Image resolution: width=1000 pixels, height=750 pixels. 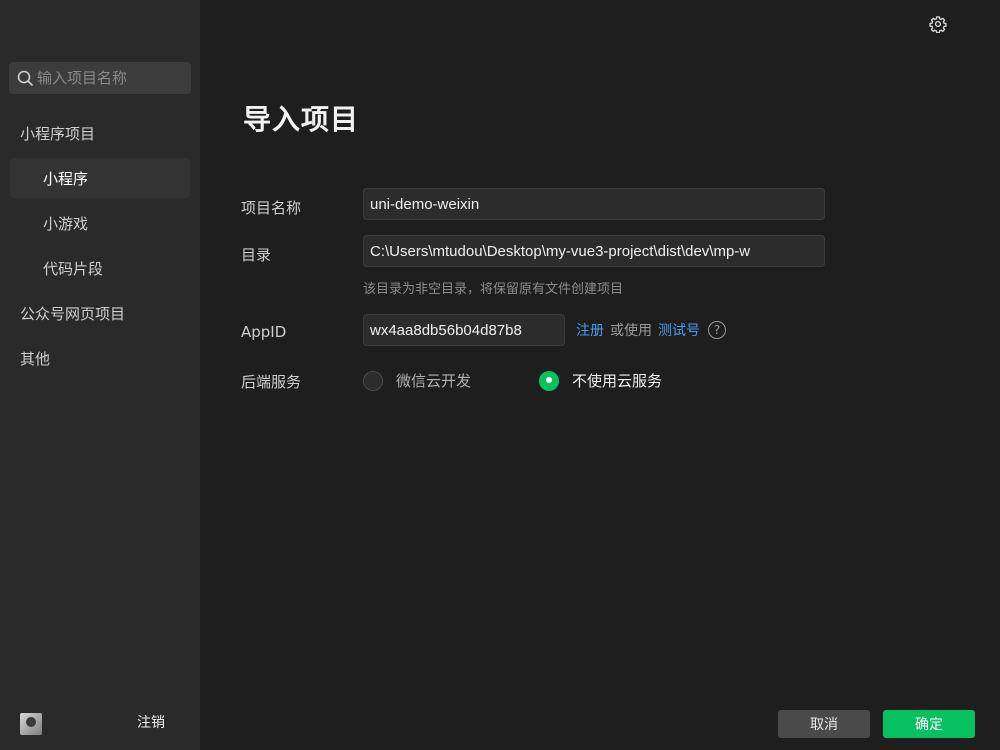 I want to click on logout-button: 注销, so click(x=151, y=722).